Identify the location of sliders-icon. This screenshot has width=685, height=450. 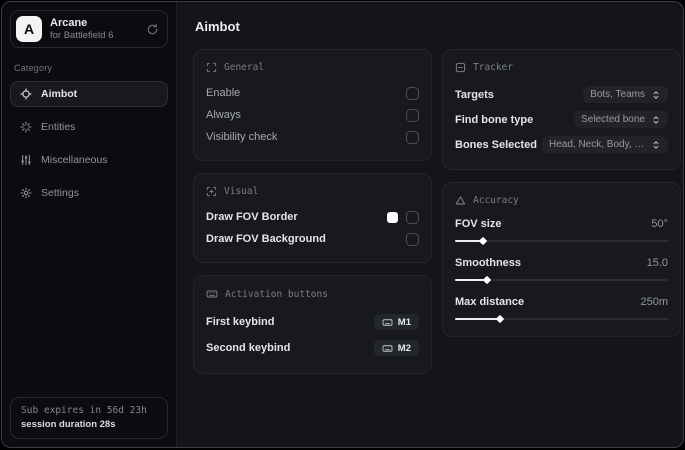
(26, 160).